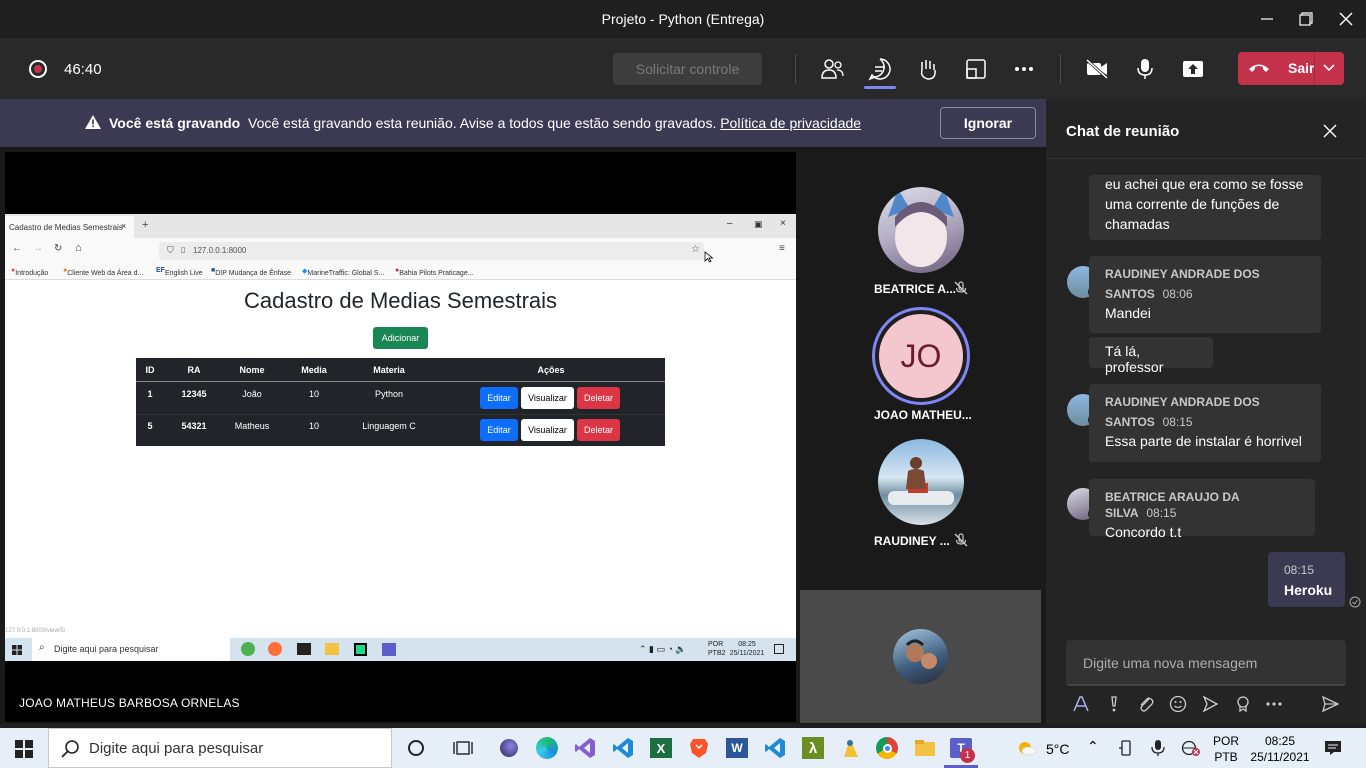 This screenshot has height=768, width=1366. I want to click on taskbar-search-input: Digite aqui para pesquisar, so click(220, 748).